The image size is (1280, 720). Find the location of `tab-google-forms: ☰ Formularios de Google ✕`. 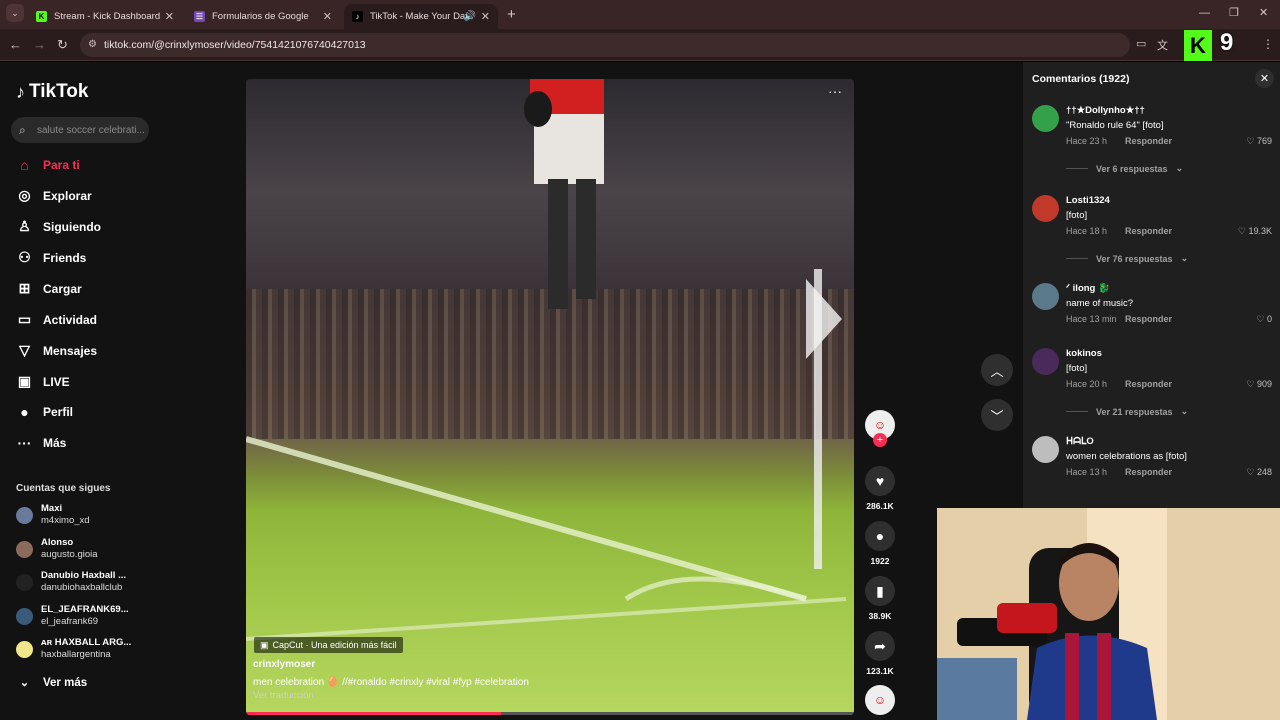

tab-google-forms: ☰ Formularios de Google ✕ is located at coordinates (263, 16).